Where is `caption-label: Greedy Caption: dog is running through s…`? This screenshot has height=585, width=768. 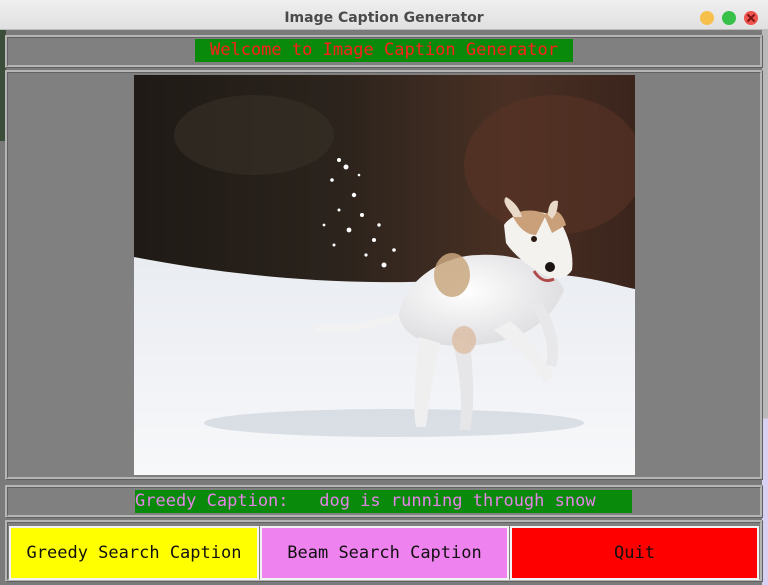 caption-label: Greedy Caption: dog is running through s… is located at coordinates (383, 501).